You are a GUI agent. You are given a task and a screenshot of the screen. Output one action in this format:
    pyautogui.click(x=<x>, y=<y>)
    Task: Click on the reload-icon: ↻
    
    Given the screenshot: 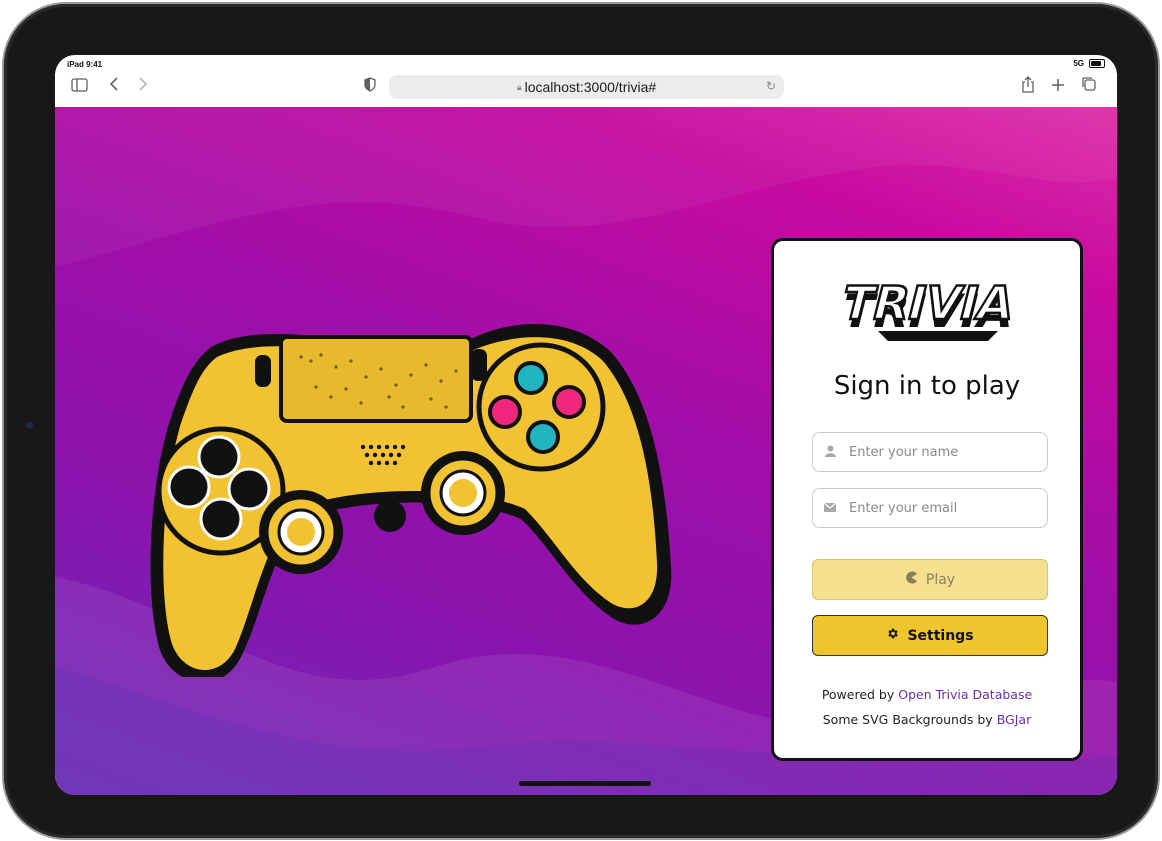 What is the action you would take?
    pyautogui.click(x=771, y=86)
    